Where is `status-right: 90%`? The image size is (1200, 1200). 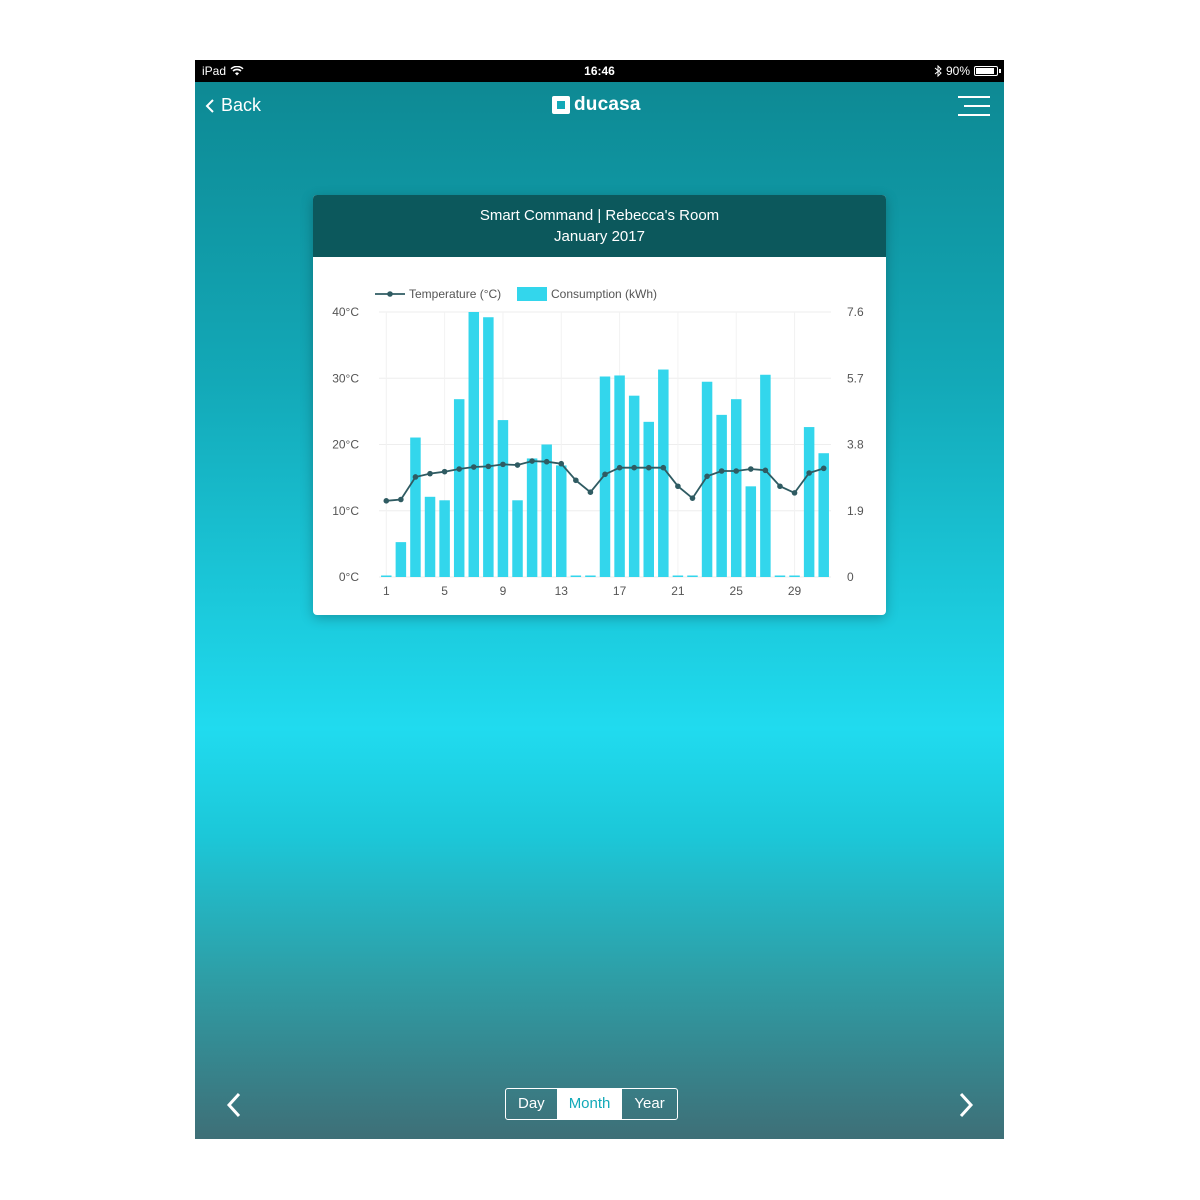 status-right: 90% is located at coordinates (967, 71).